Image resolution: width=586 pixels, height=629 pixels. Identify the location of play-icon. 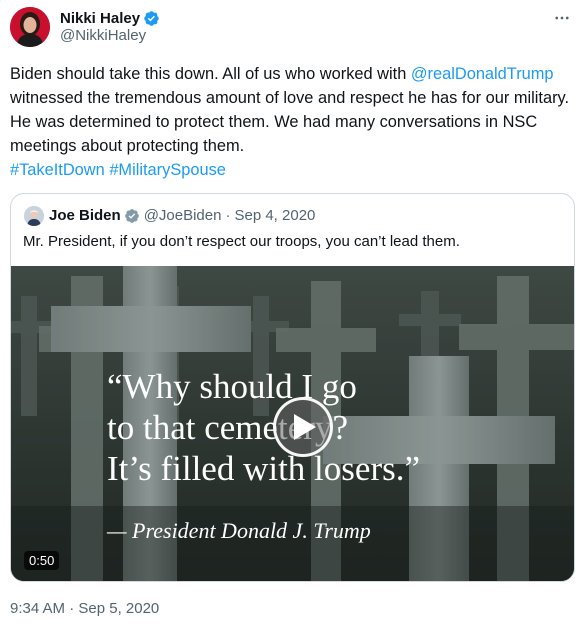
(305, 427).